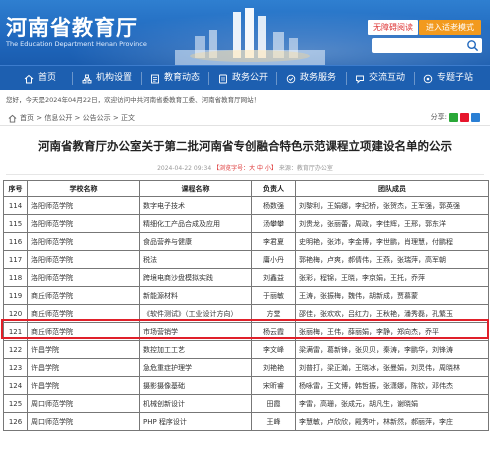 The width and height of the screenshot is (490, 459). Describe the element at coordinates (475, 117) in the screenshot. I see `qzone-share-icon` at that location.